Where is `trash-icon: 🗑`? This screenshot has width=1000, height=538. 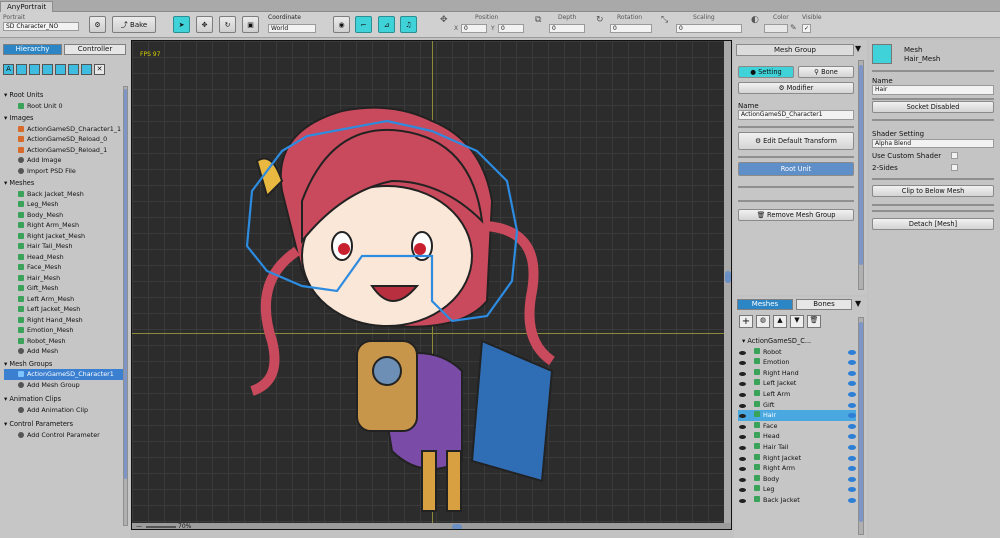 trash-icon: 🗑 is located at coordinates (814, 321).